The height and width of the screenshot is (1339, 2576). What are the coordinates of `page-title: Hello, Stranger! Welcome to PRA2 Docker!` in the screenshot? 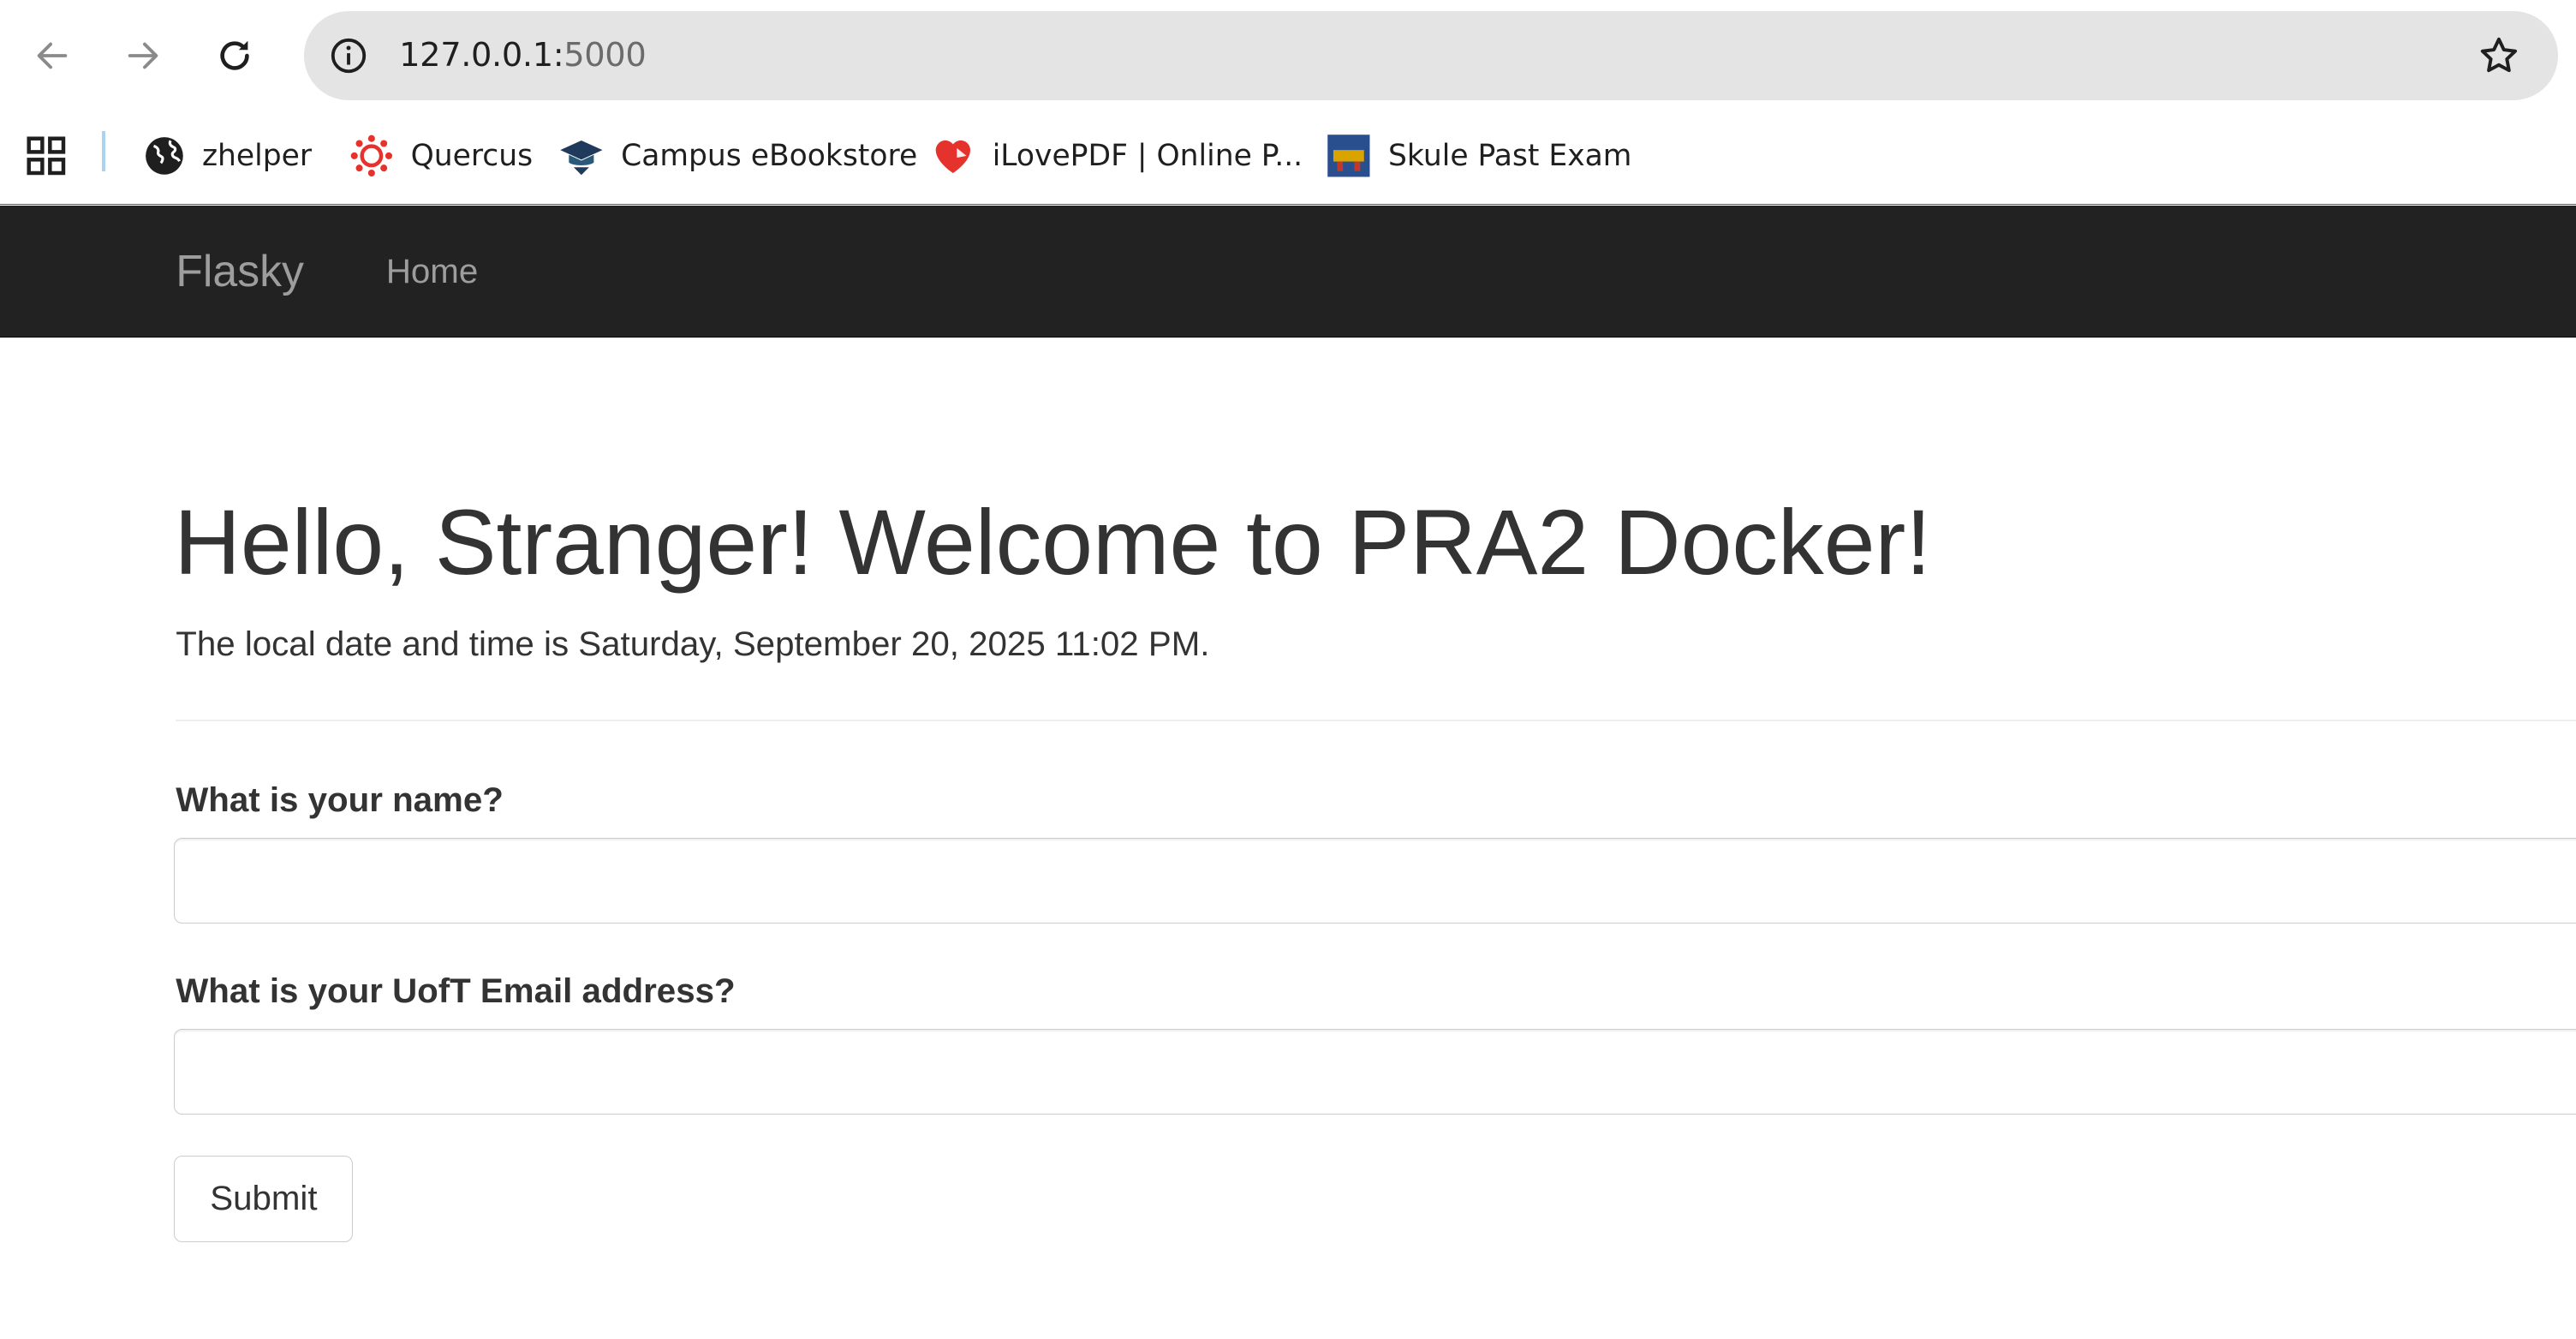 It's located at (1053, 542).